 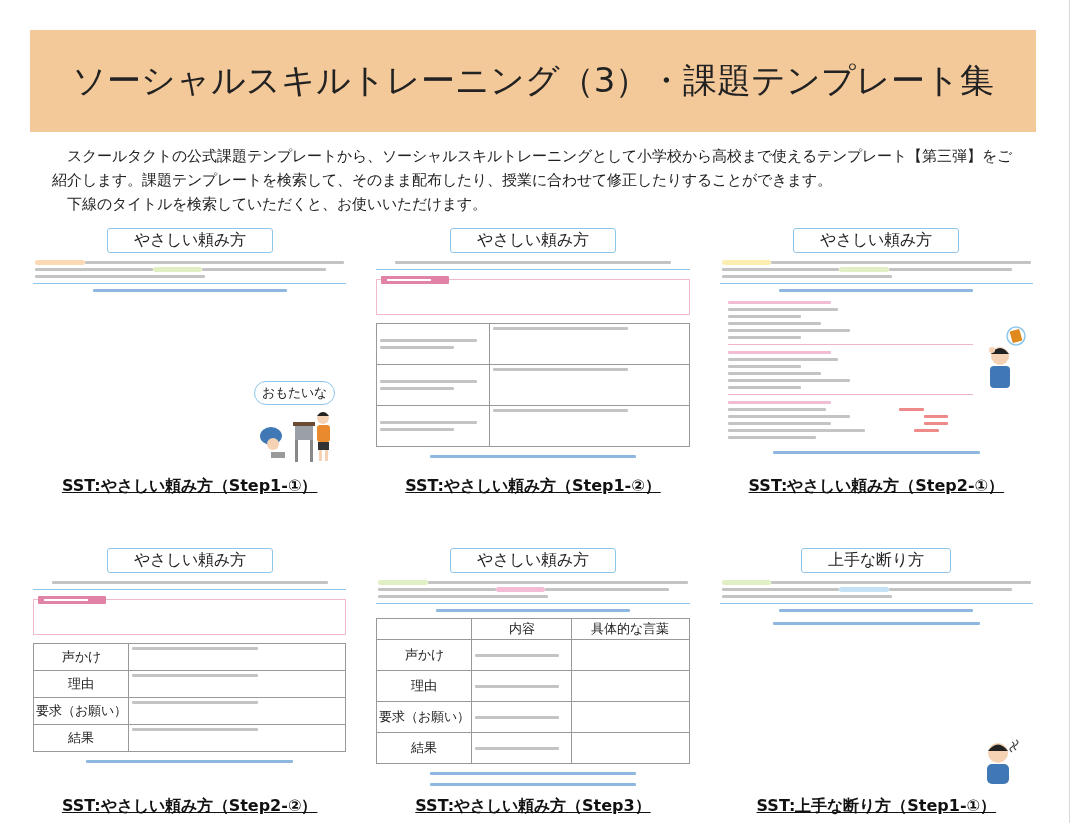 I want to click on page-title: ソーシャルスキルトレーニング（3）・課題テンプレート集, so click(x=533, y=81).